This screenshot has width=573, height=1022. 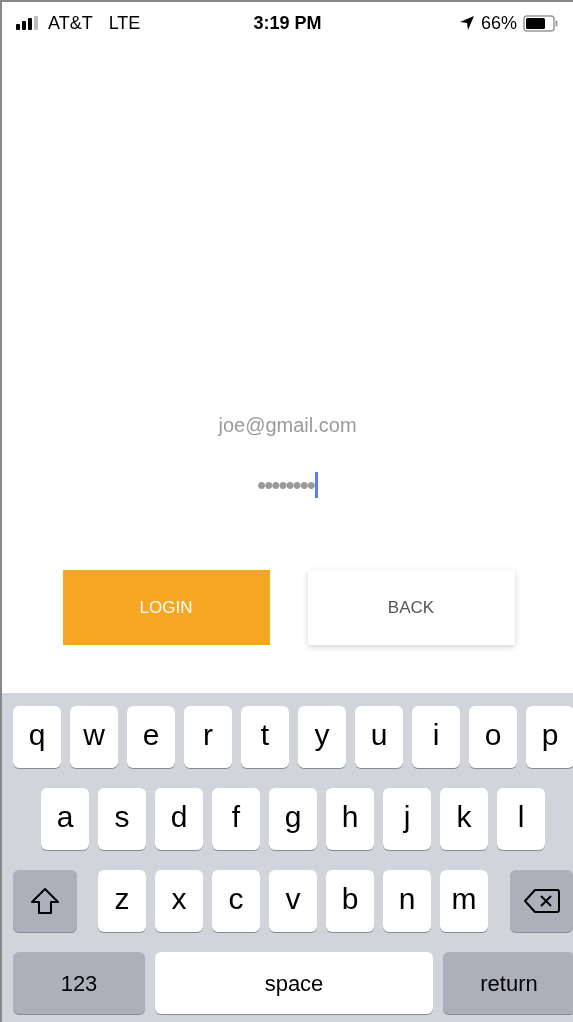 What do you see at coordinates (28, 23) in the screenshot?
I see `signal-icon` at bounding box center [28, 23].